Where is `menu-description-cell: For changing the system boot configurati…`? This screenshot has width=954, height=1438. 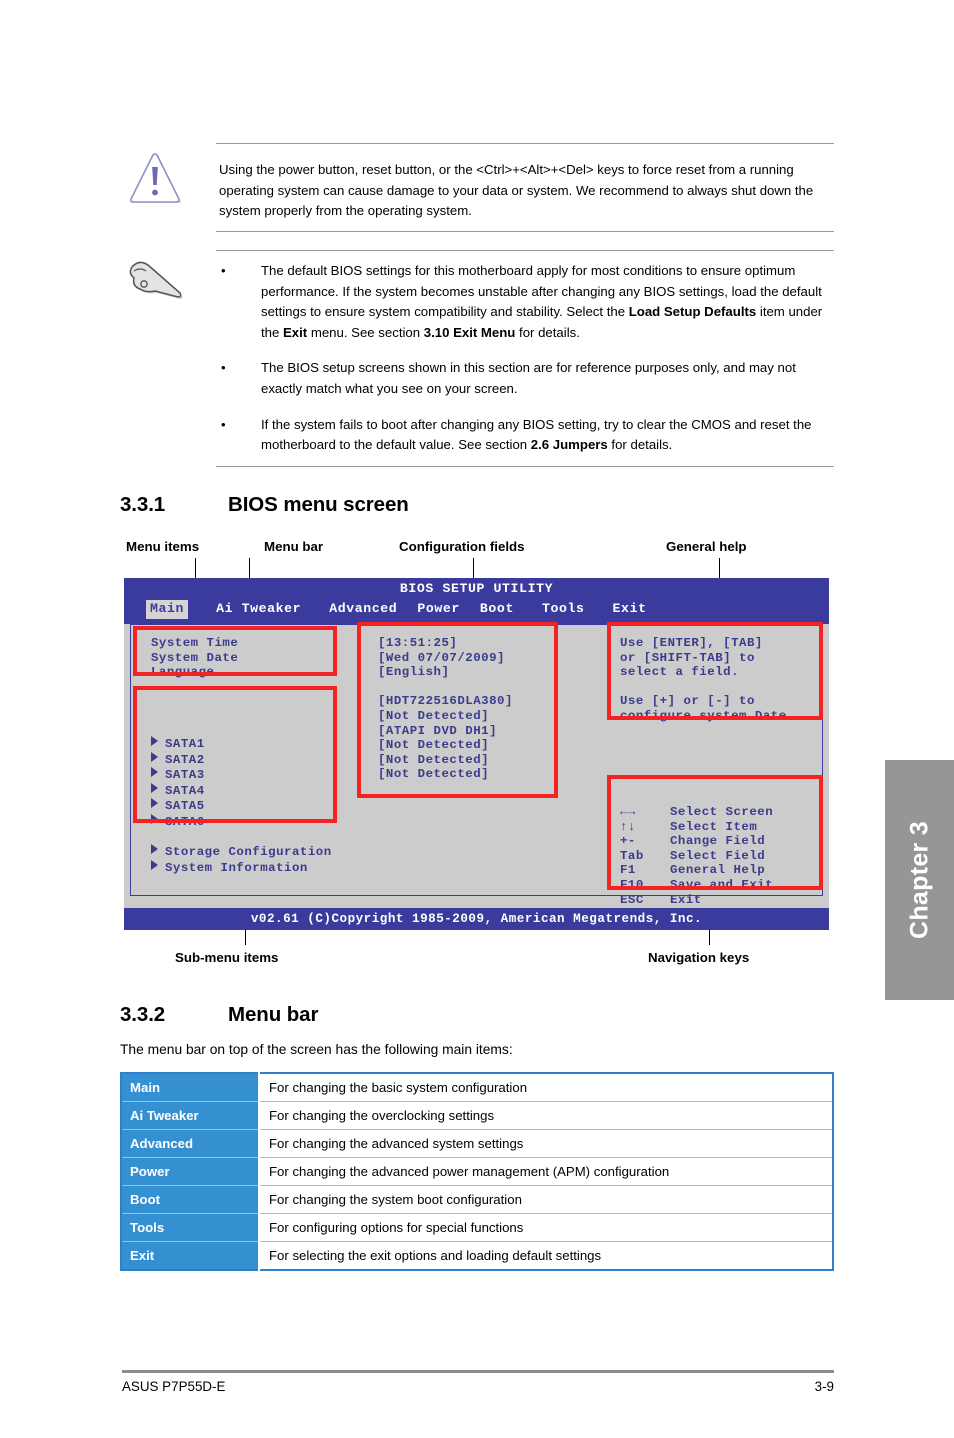 menu-description-cell: For changing the system boot configurati… is located at coordinates (546, 1199).